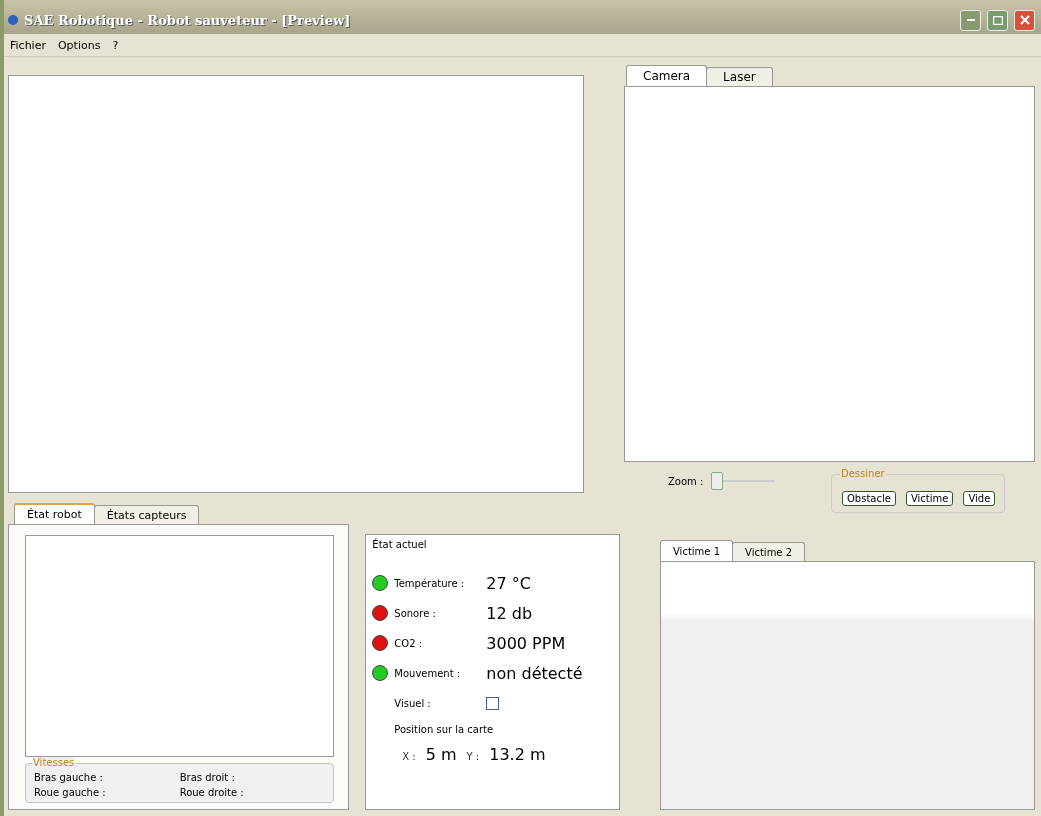 The image size is (1041, 816). I want to click on tab: Laser, so click(739, 76).